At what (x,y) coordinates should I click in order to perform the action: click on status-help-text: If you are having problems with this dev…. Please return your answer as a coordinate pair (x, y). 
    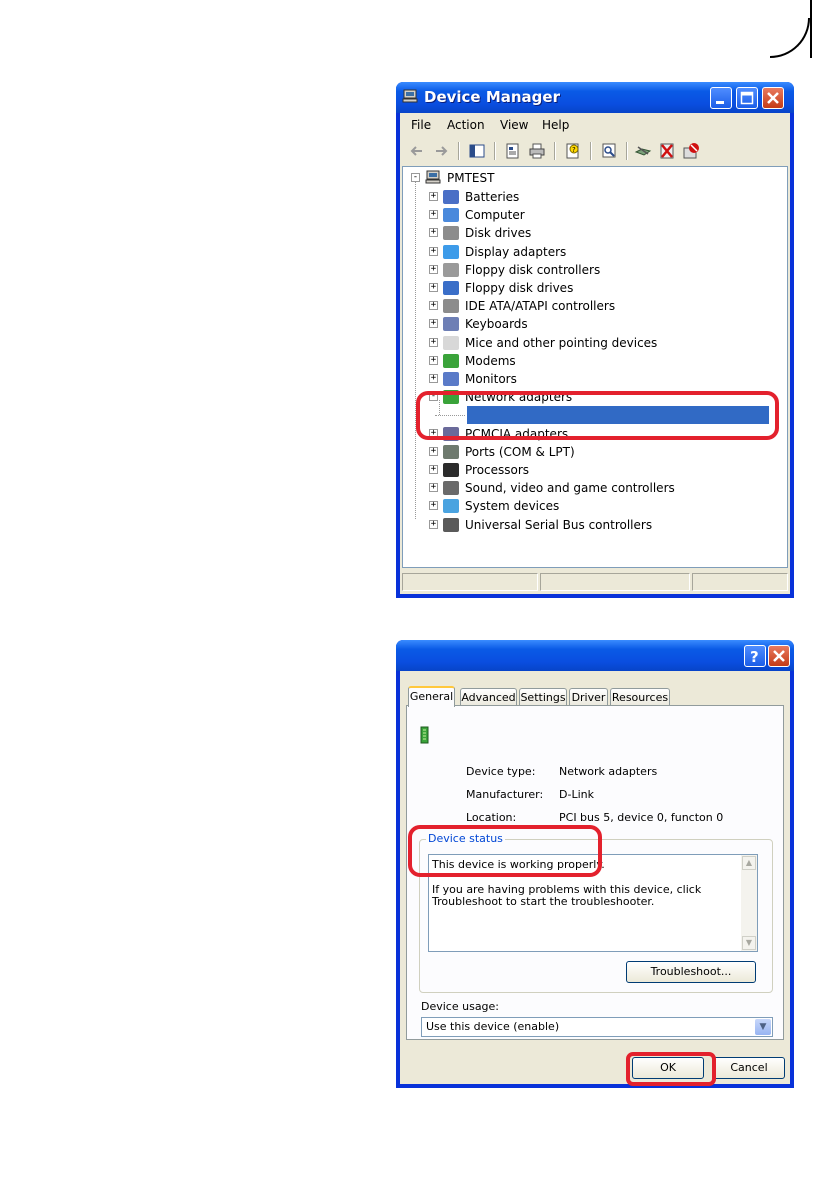
    Looking at the image, I should click on (567, 895).